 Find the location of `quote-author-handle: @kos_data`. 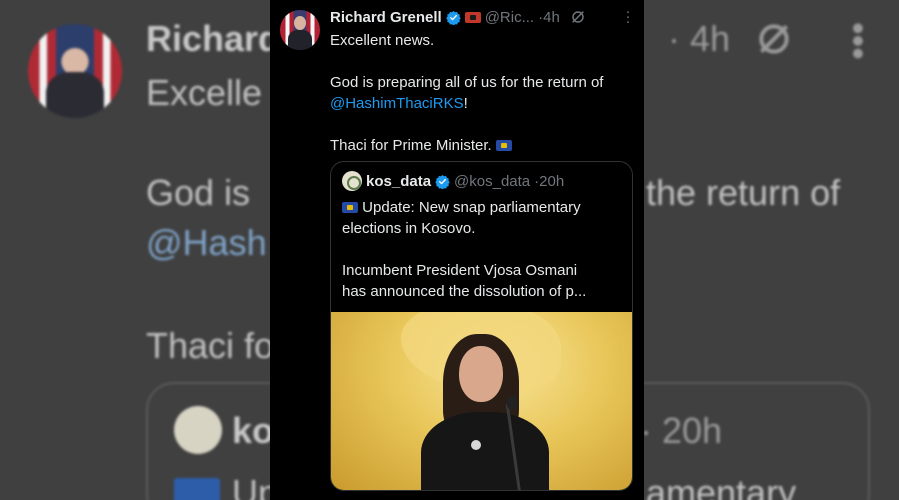

quote-author-handle: @kos_data is located at coordinates (492, 181).